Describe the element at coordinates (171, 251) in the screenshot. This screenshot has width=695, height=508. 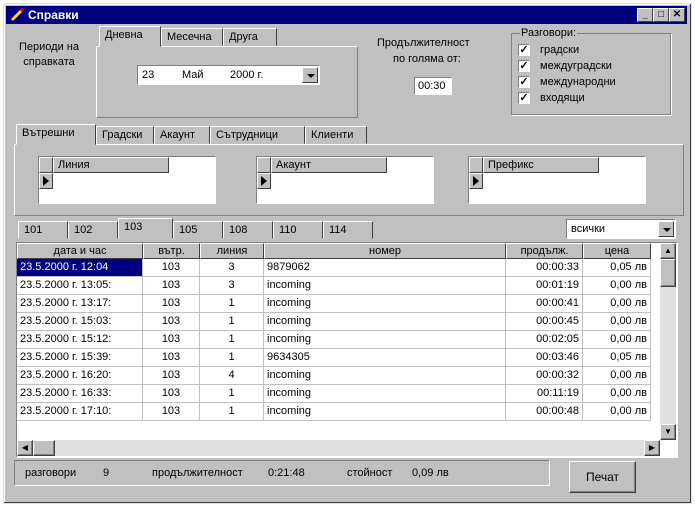
I see `column-header: вътр.` at that location.